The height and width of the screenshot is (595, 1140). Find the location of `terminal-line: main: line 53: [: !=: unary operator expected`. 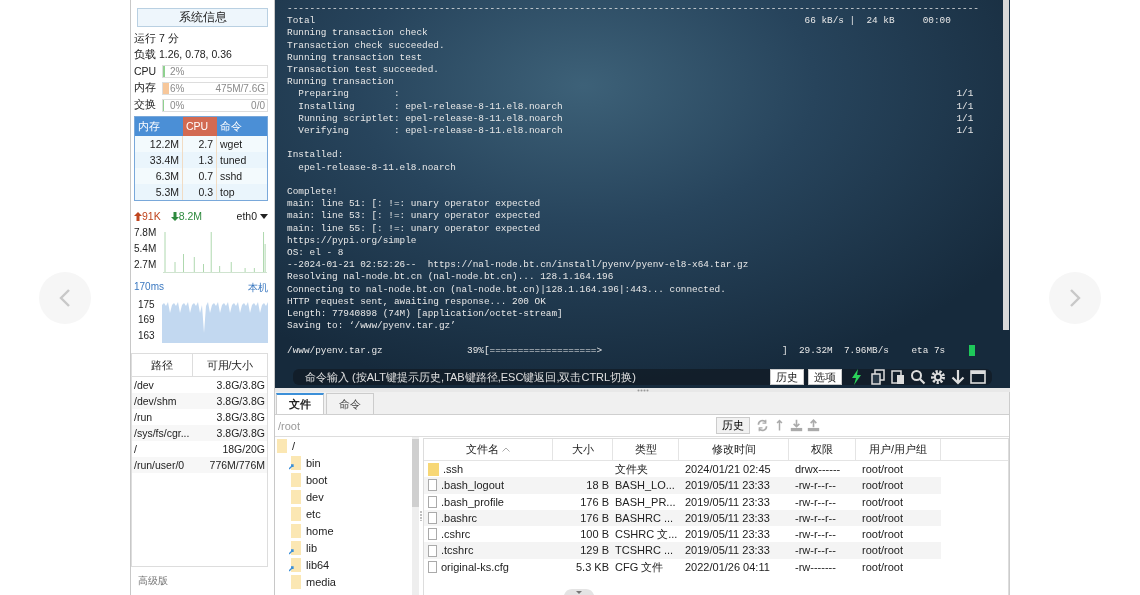

terminal-line: main: line 53: [: !=: unary operator expected is located at coordinates (414, 216).